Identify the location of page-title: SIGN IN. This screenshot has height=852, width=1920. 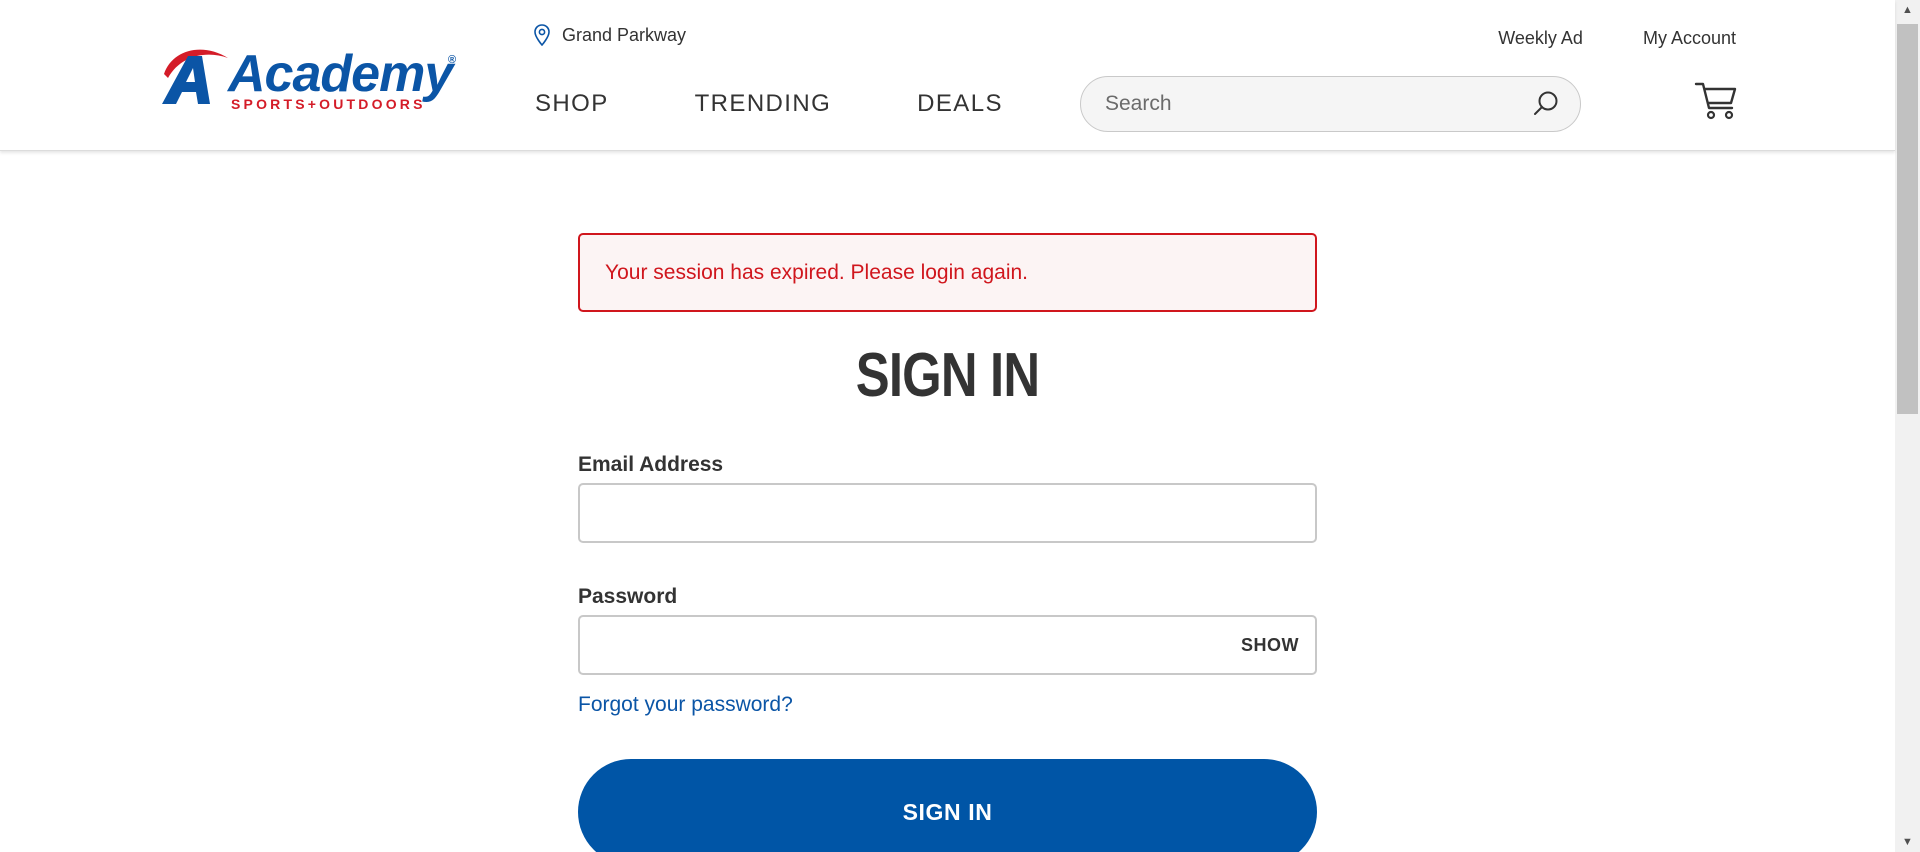
(947, 375).